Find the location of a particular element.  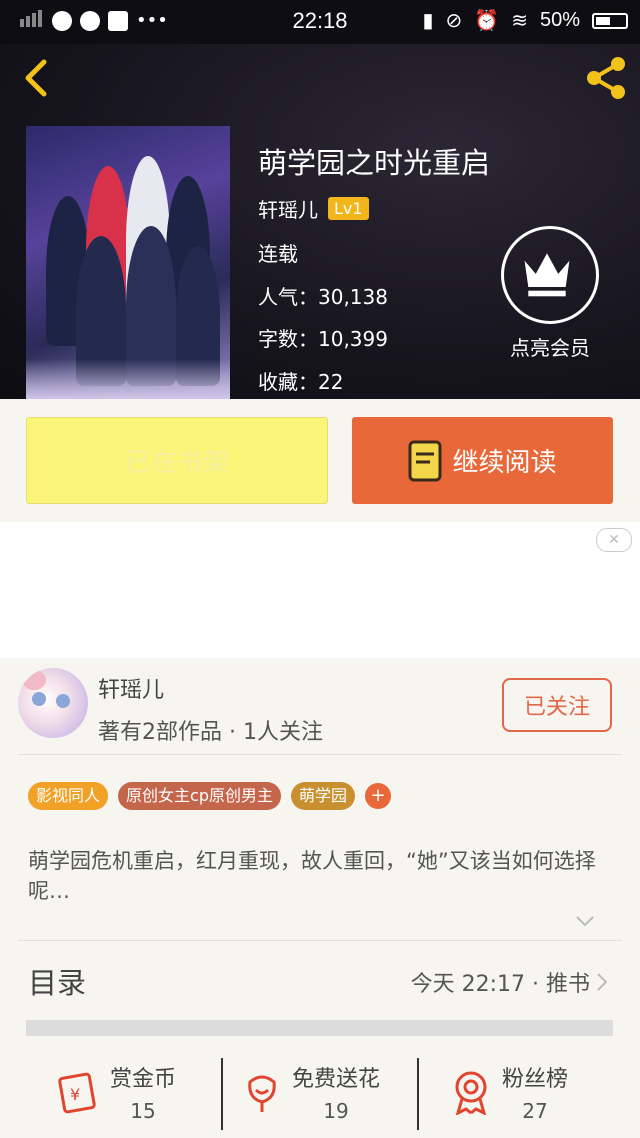

free-flowers-button: 免费送花 19 is located at coordinates (311, 1092).